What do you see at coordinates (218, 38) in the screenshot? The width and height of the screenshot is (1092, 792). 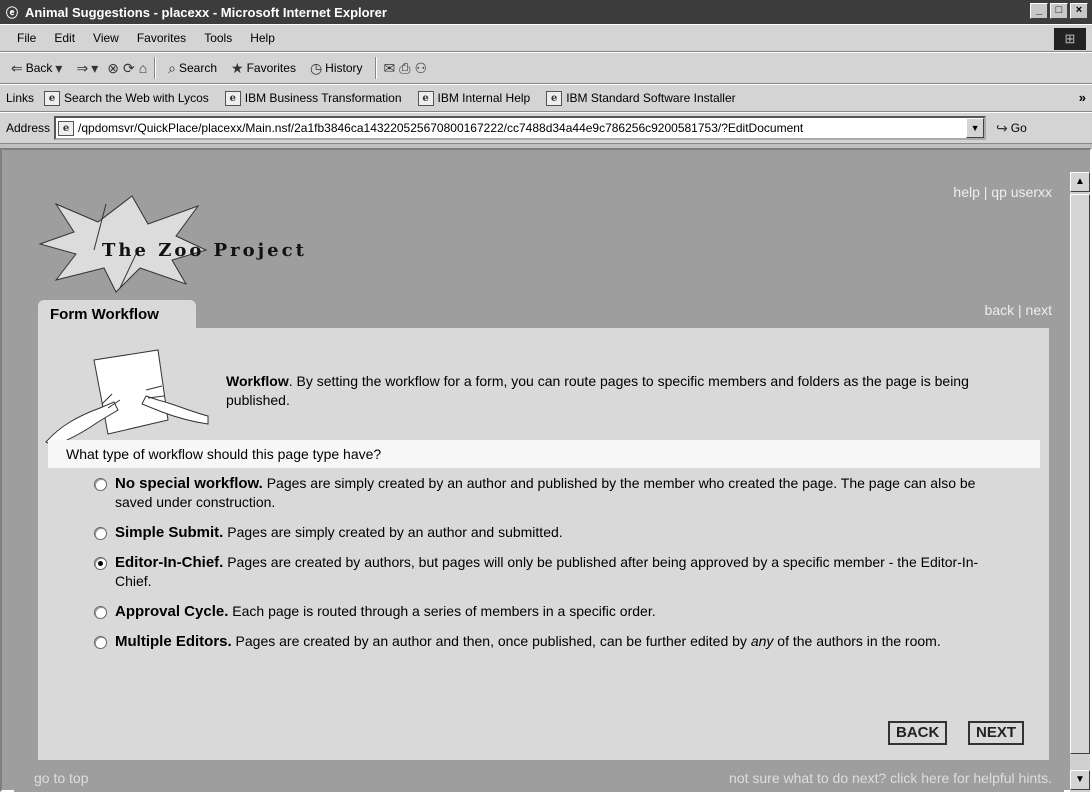 I see `menu-tools: Tools` at bounding box center [218, 38].